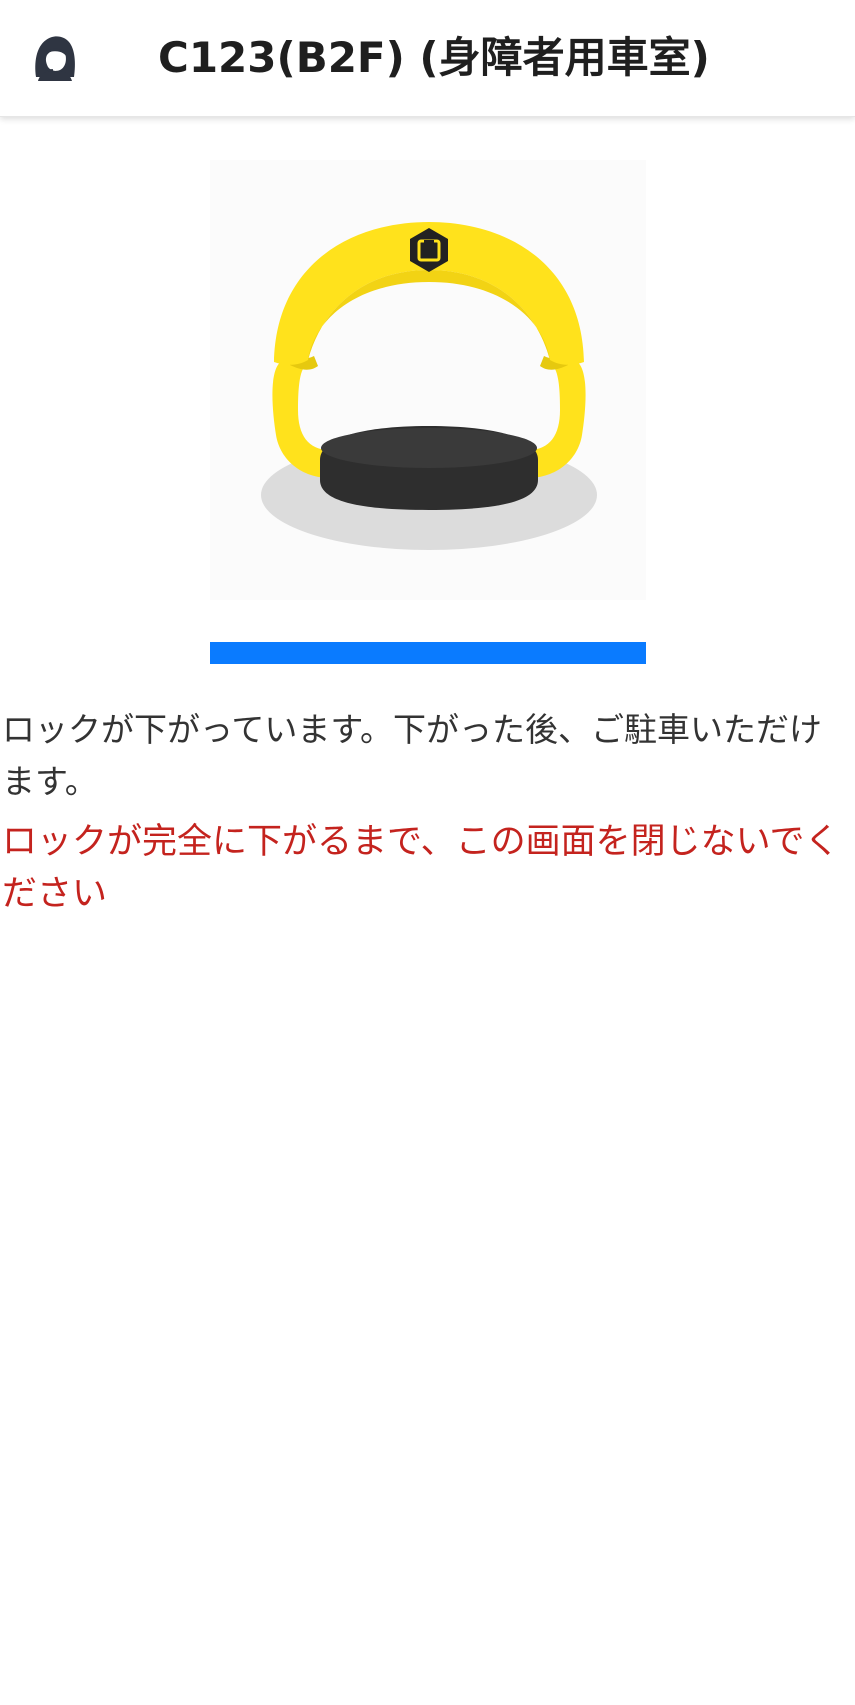 This screenshot has height=1705, width=855. I want to click on app-header: C123(B2F) (身障者用車室), so click(427, 58).